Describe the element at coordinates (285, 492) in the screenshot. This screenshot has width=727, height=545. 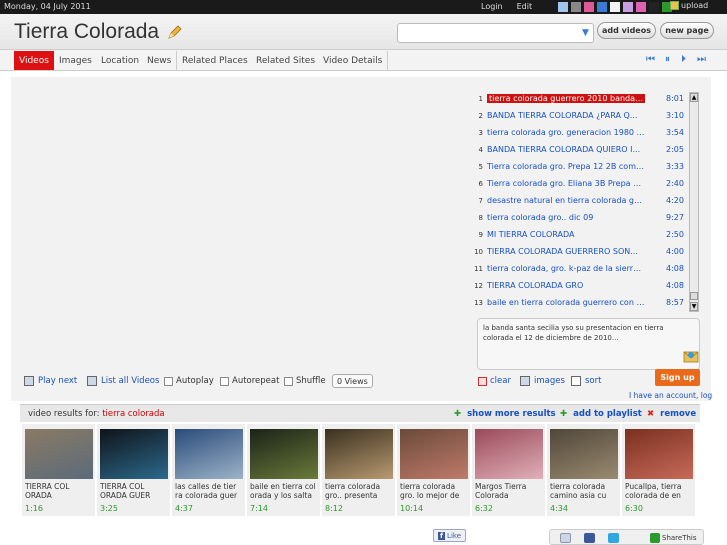
I see `video-caption: baile en tierra col orada y los salta` at that location.